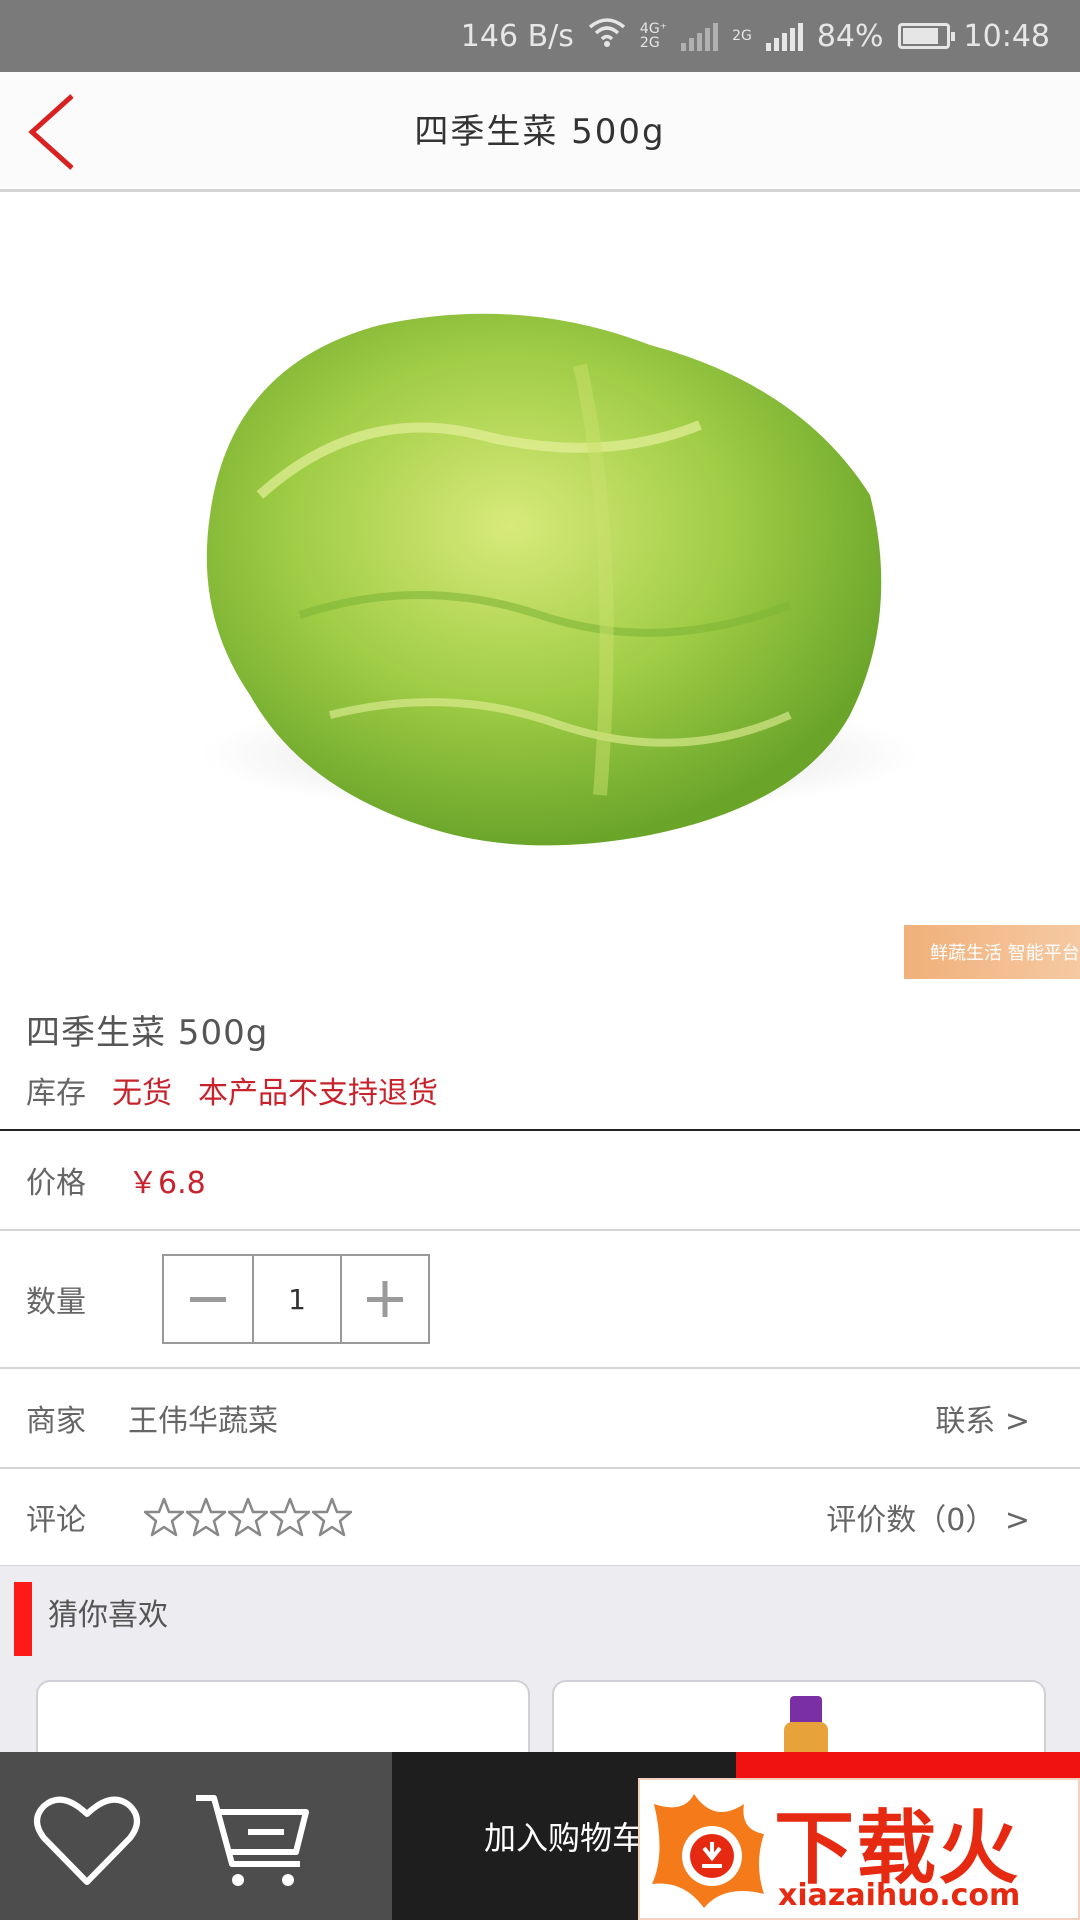 This screenshot has height=1920, width=1080. I want to click on stock-line: 库存 无货 本产品不支持退货, so click(232, 1090).